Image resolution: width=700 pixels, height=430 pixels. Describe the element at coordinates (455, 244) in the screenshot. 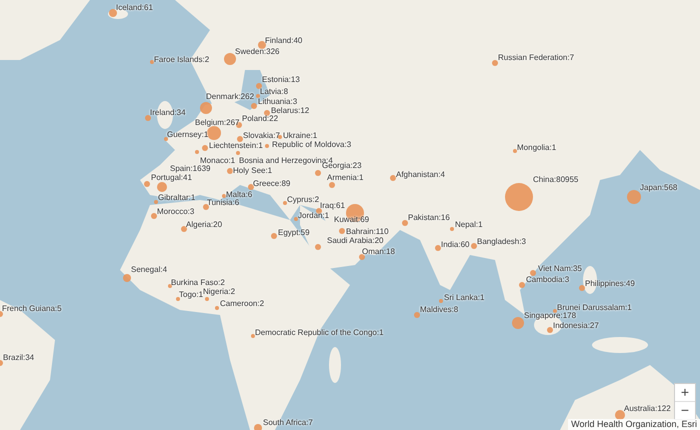

I see `map-label: India:60` at that location.